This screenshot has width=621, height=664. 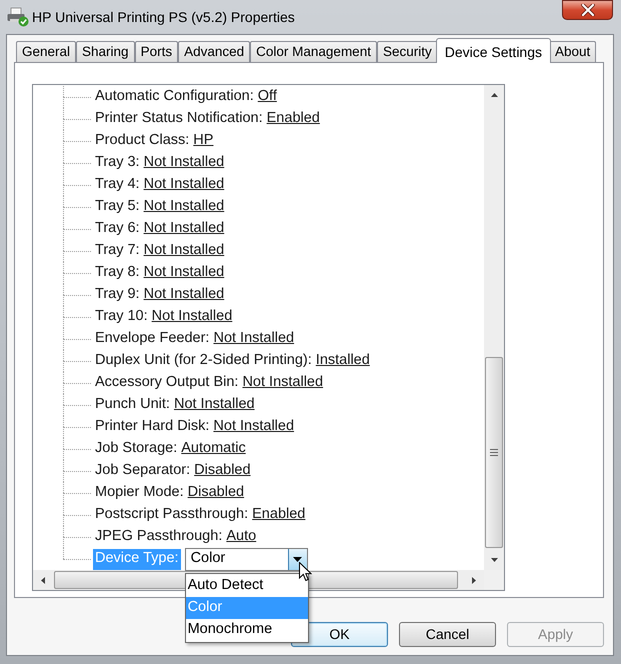 I want to click on window-title: HP Universal Printing PS (v5.2) Properties, so click(x=163, y=17).